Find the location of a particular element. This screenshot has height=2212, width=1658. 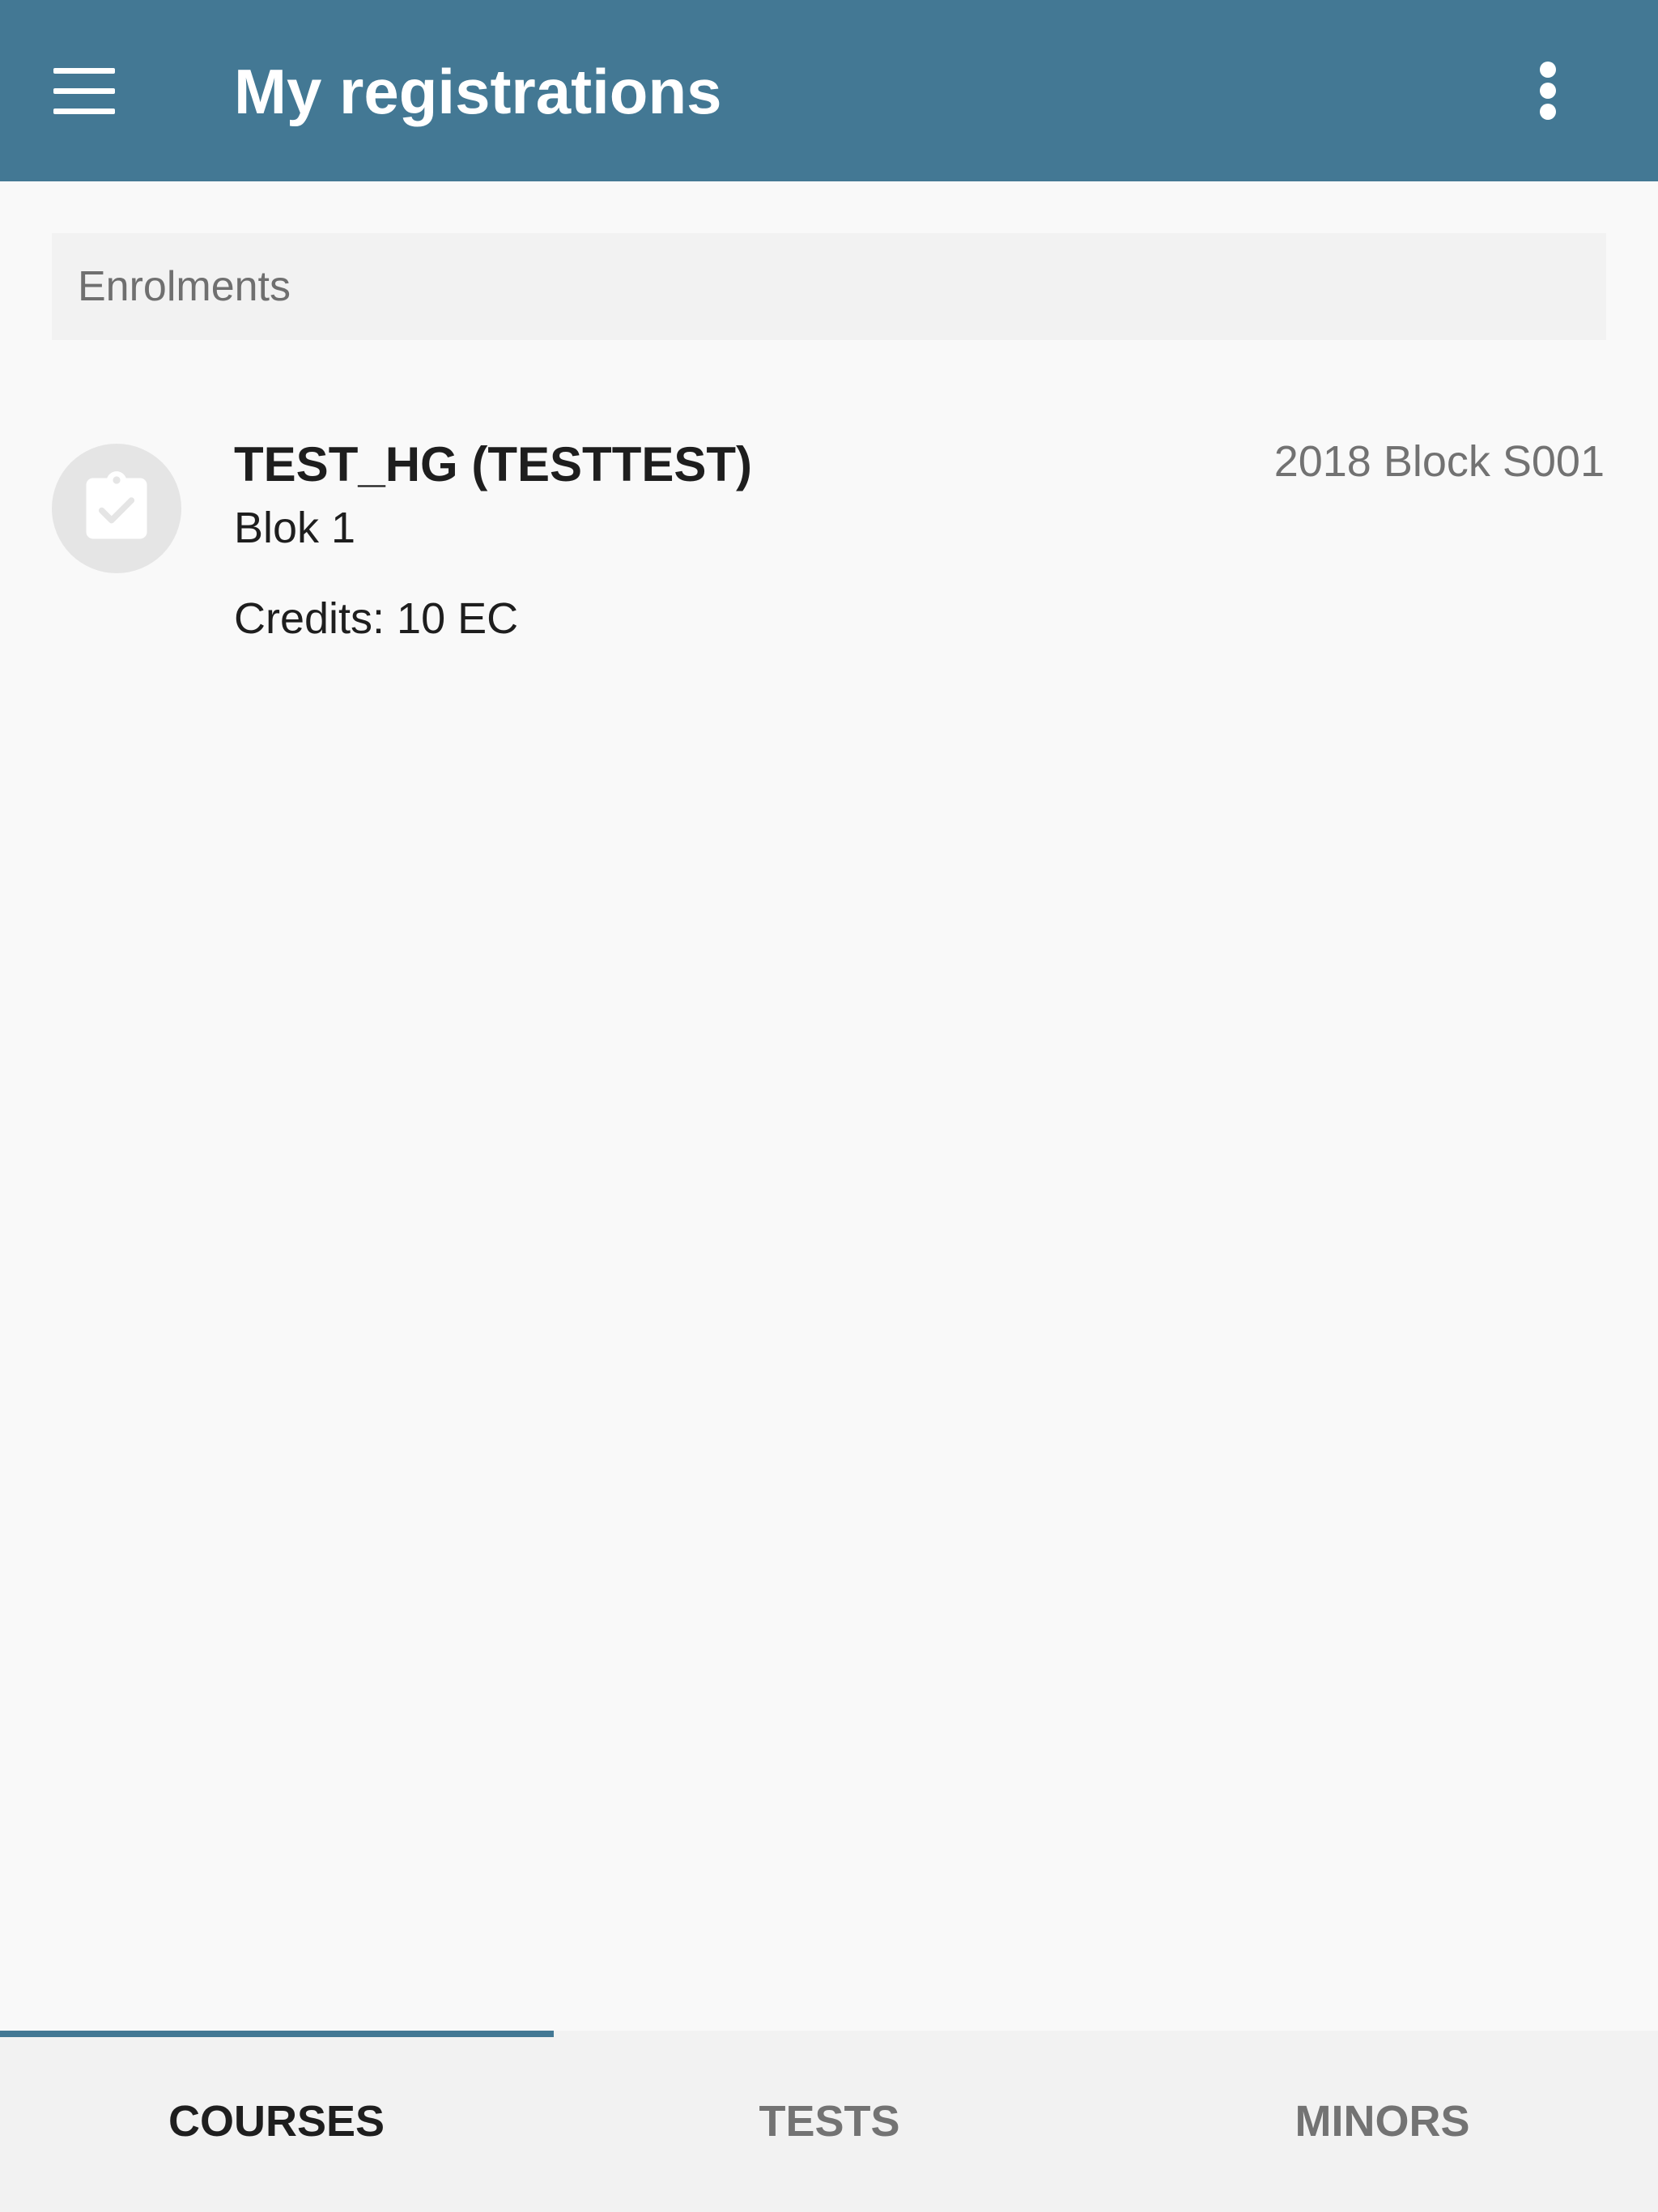

section-header-label: Enrolments is located at coordinates (184, 286).